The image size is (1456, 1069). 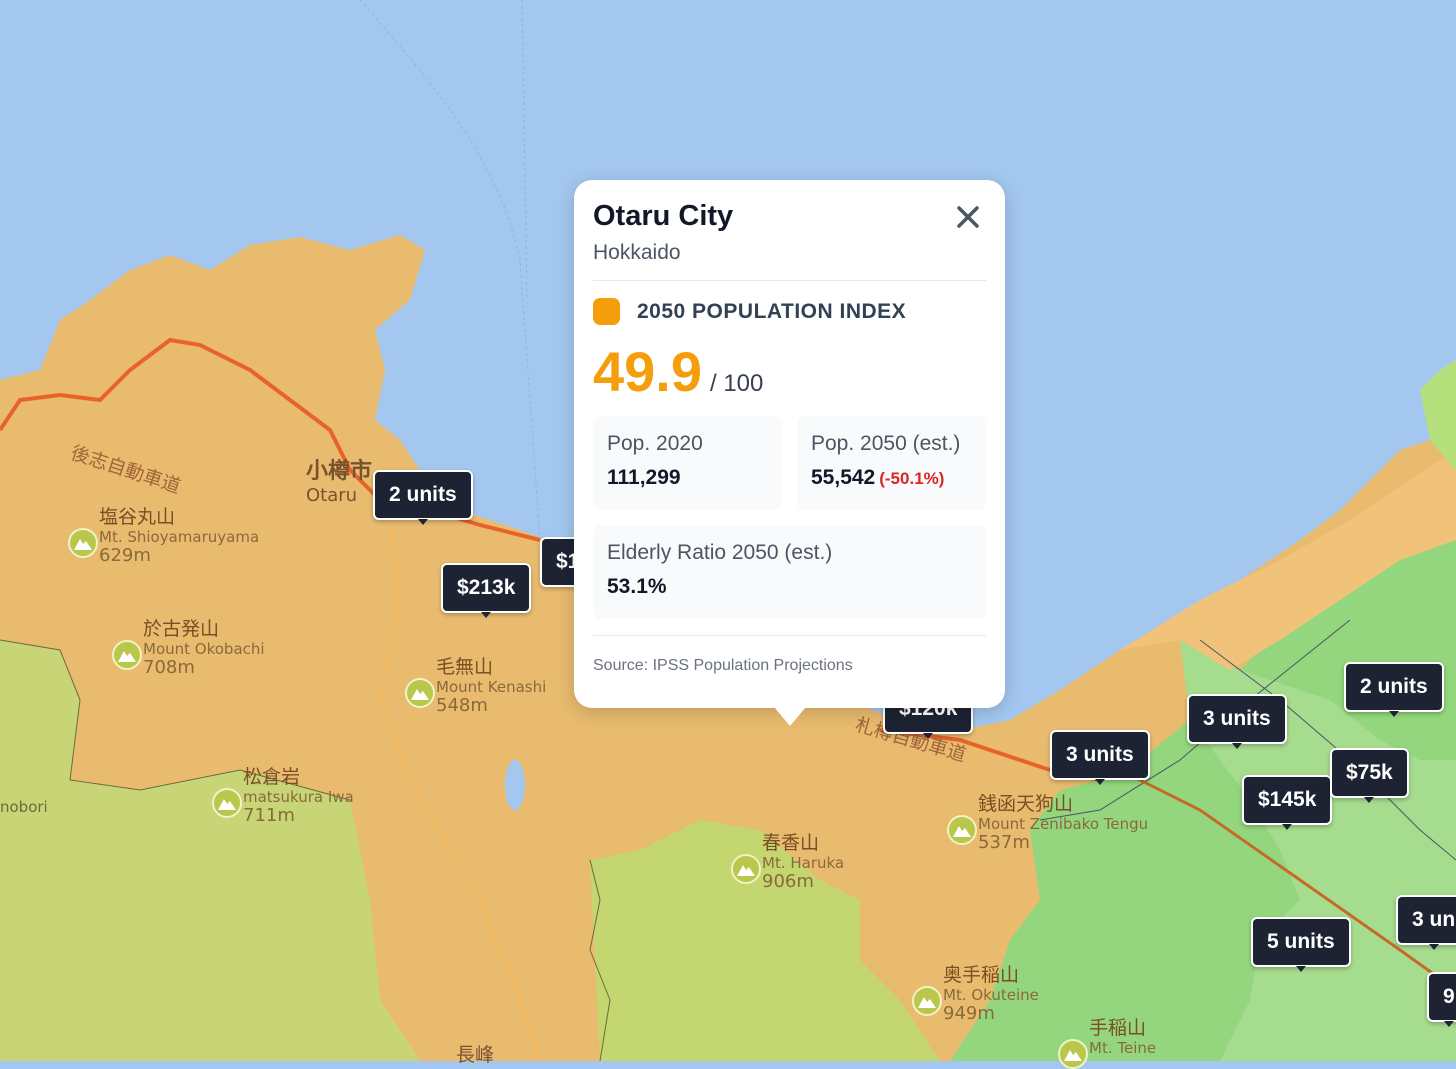 What do you see at coordinates (789, 371) in the screenshot?
I see `score-row: 49.9 / 100` at bounding box center [789, 371].